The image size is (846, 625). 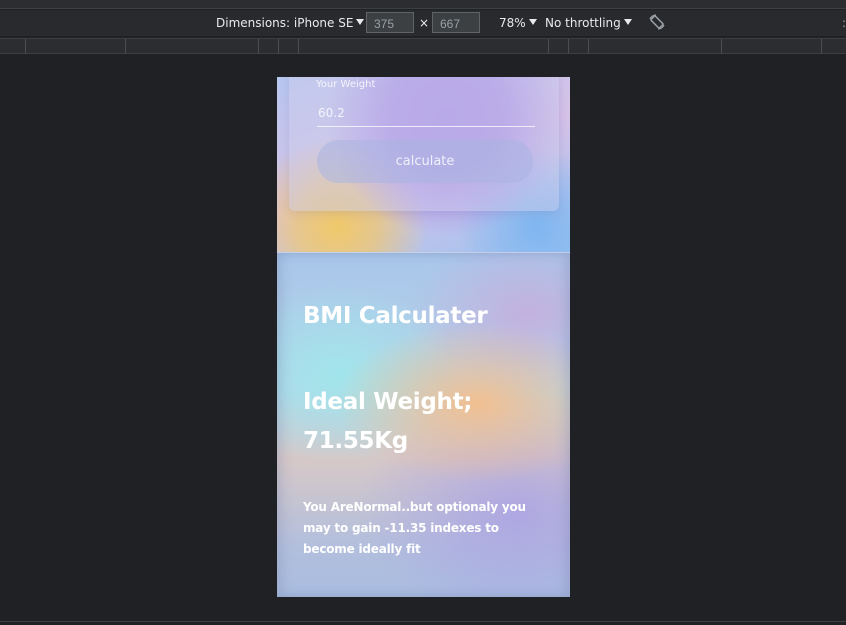 What do you see at coordinates (583, 23) in the screenshot?
I see `throttle-label: No throttling` at bounding box center [583, 23].